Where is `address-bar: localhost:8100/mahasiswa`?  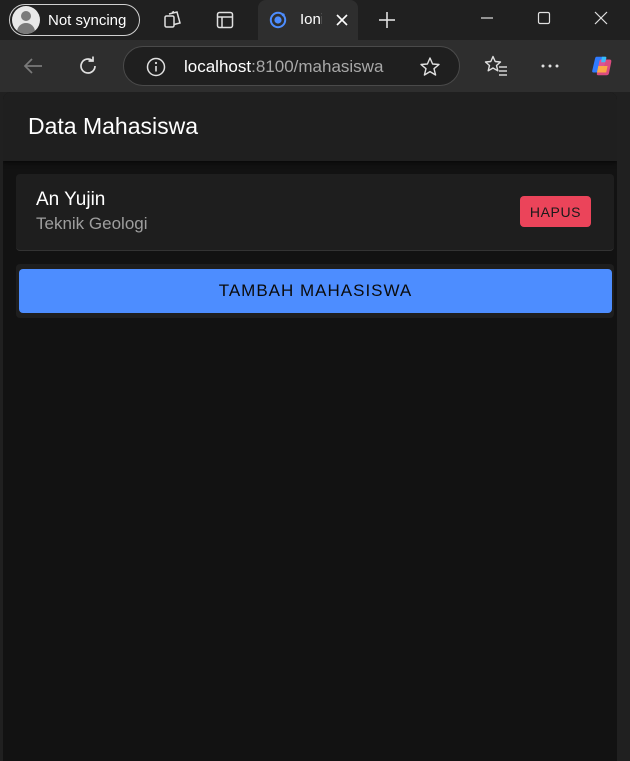
address-bar: localhost:8100/mahasiswa is located at coordinates (291, 66).